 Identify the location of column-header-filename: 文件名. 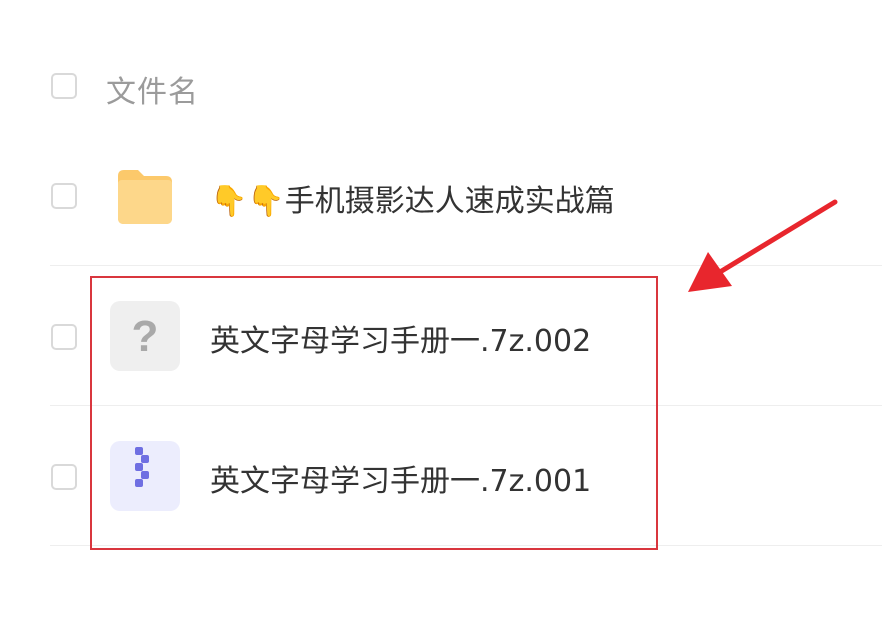
(152, 92).